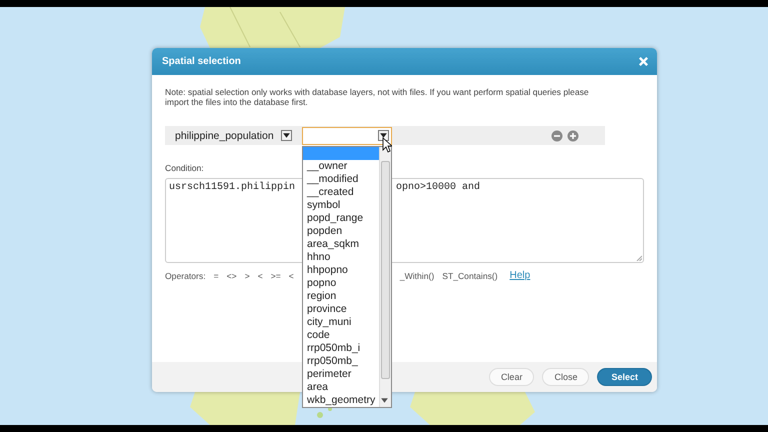 This screenshot has width=768, height=432. Describe the element at coordinates (470, 275) in the screenshot. I see `function-link: ST_Contains()` at that location.